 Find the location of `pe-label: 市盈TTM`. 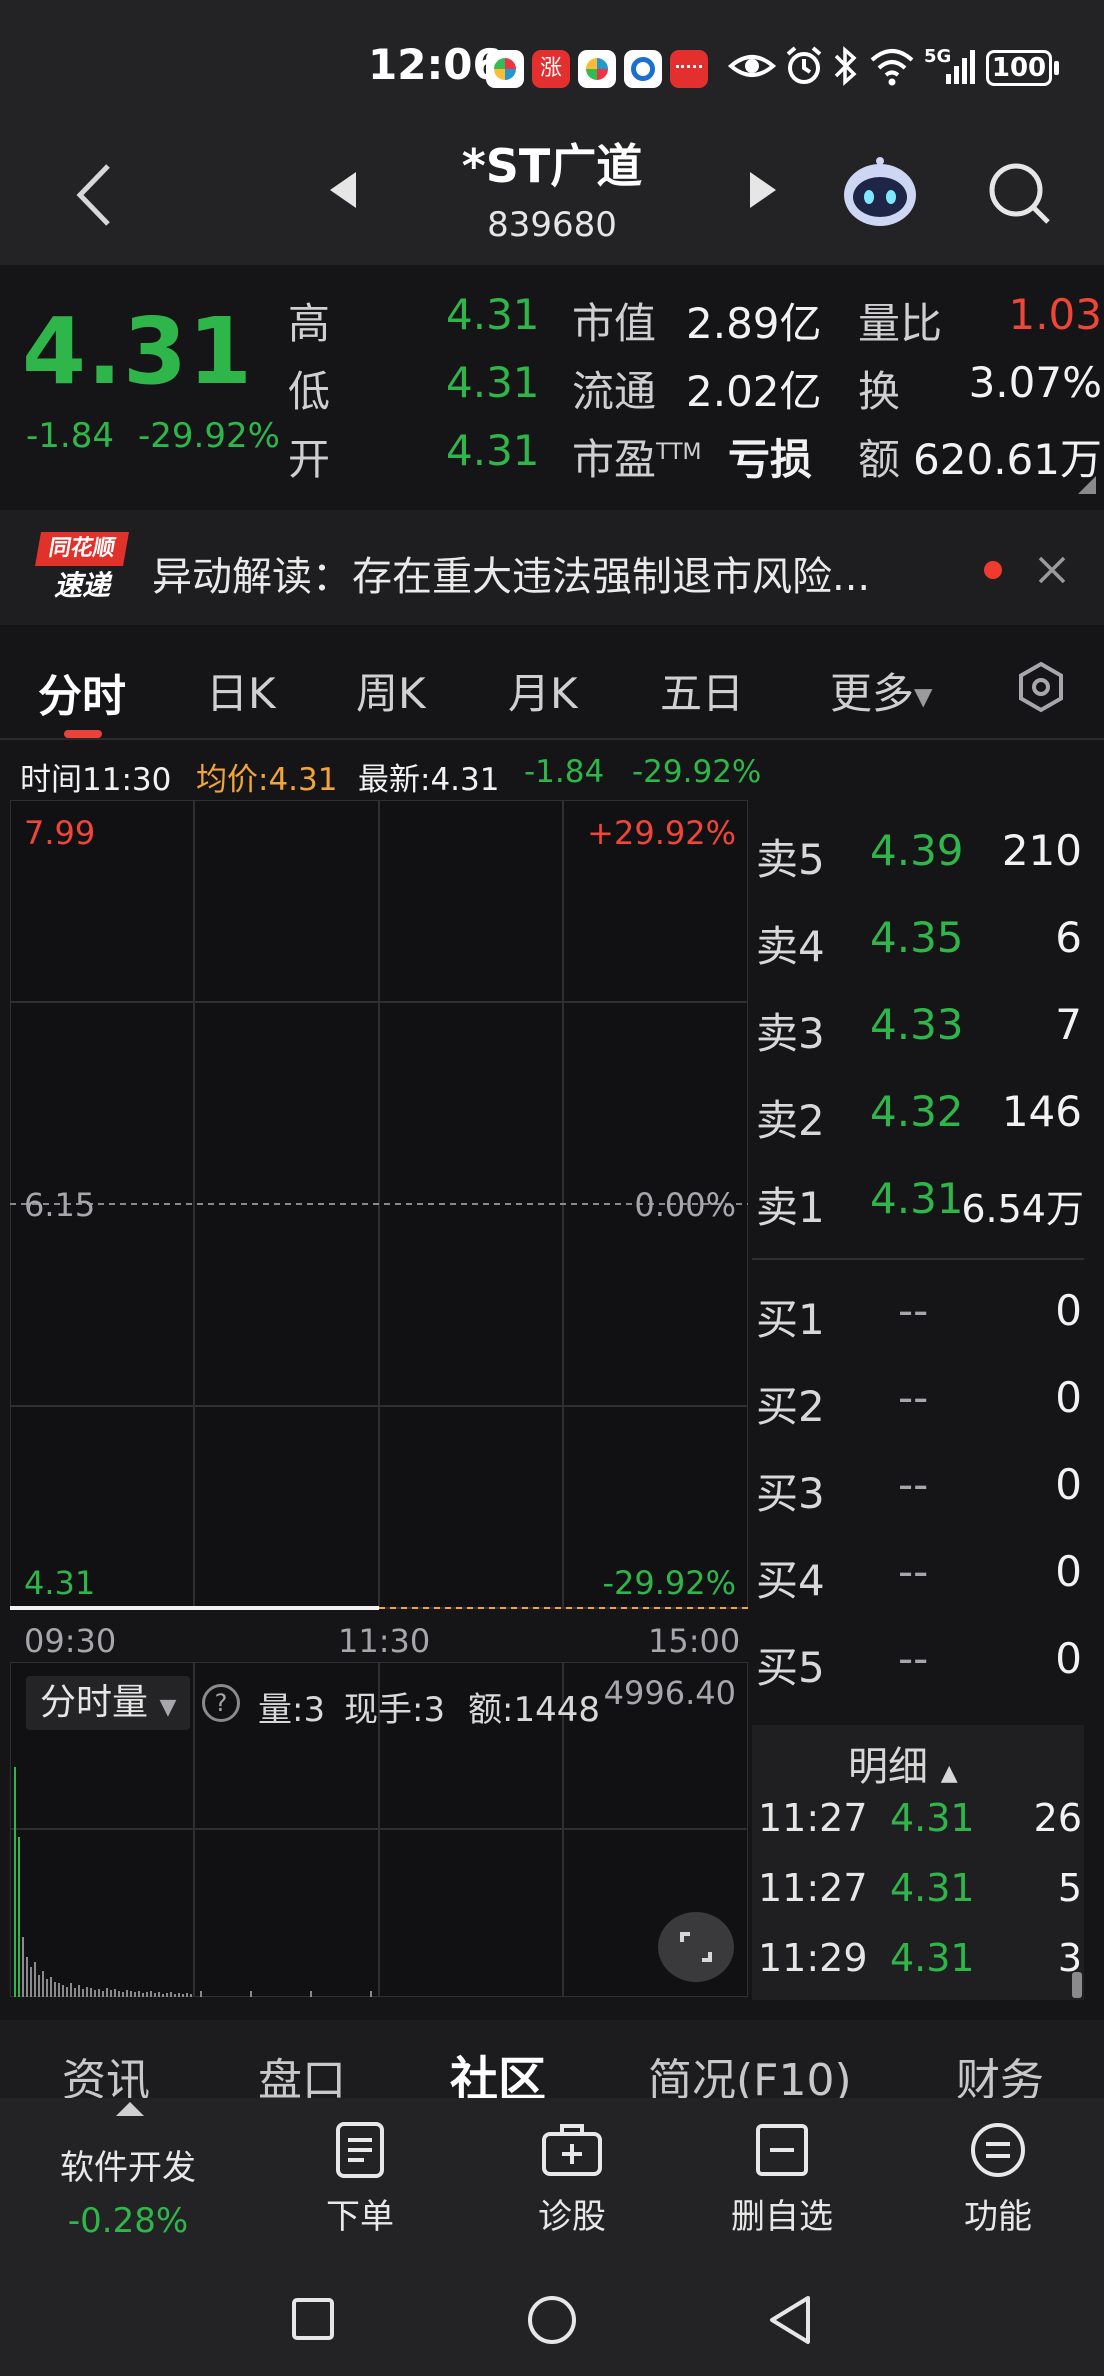

pe-label: 市盈TTM is located at coordinates (637, 456).